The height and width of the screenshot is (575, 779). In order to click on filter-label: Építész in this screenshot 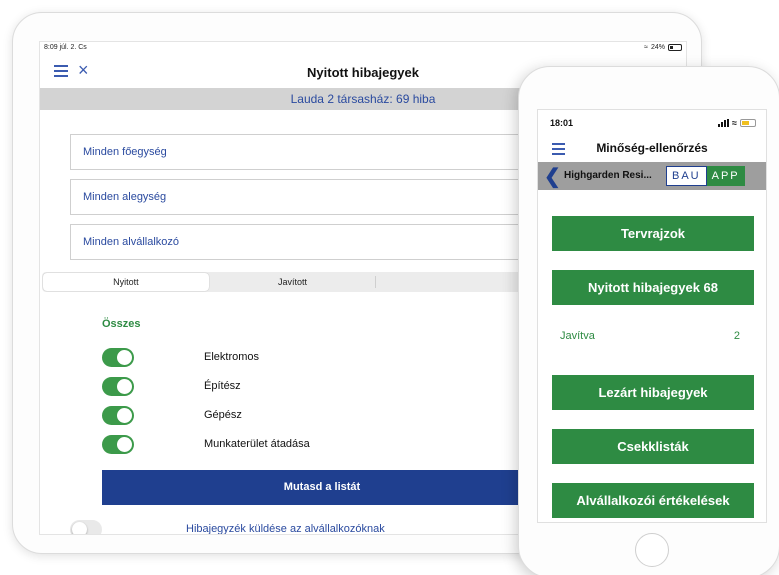, I will do `click(222, 386)`.